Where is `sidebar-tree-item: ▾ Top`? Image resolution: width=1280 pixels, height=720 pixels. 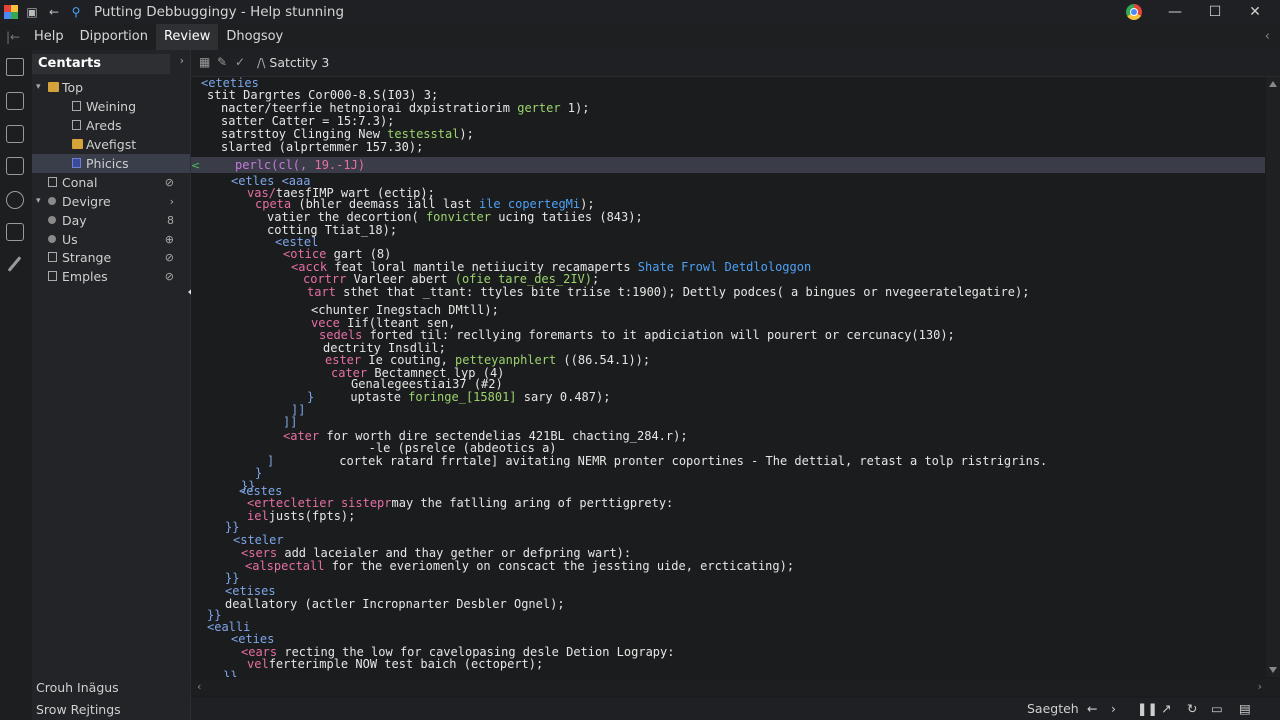
sidebar-tree-item: ▾ Top is located at coordinates (111, 87).